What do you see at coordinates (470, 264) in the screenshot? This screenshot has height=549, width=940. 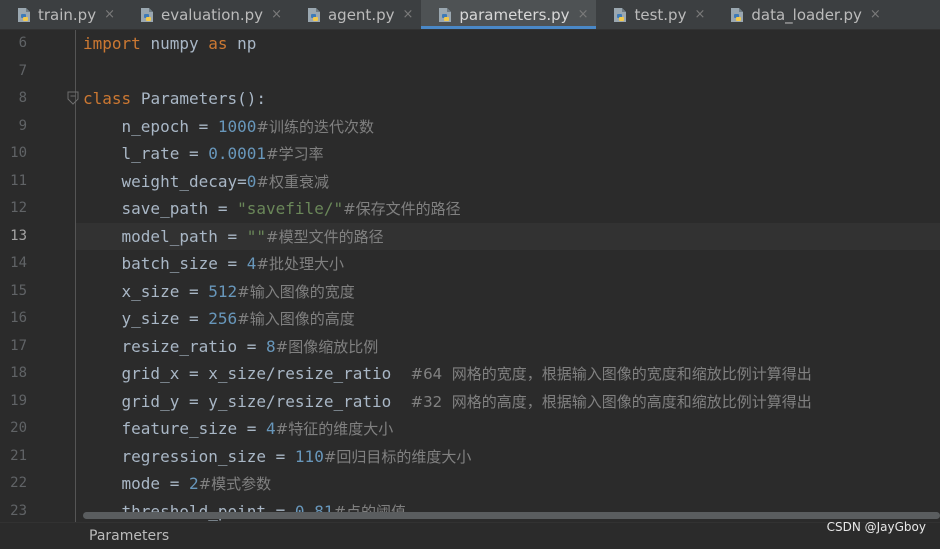 I see `code-line: 14 batch_size = 4#批处理大小` at bounding box center [470, 264].